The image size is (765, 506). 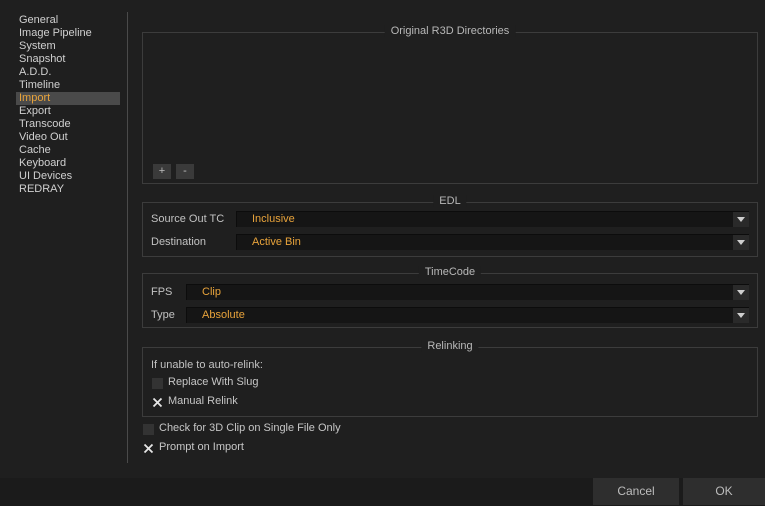 What do you see at coordinates (163, 315) in the screenshot?
I see `type-label: Type` at bounding box center [163, 315].